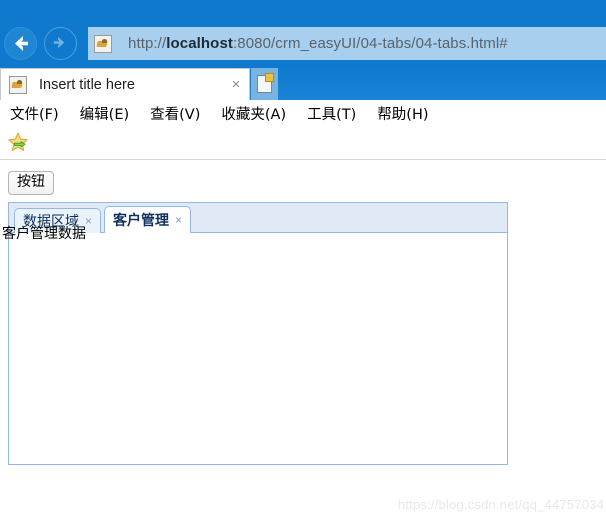  I want to click on forward-arrow-icon, so click(59, 42).